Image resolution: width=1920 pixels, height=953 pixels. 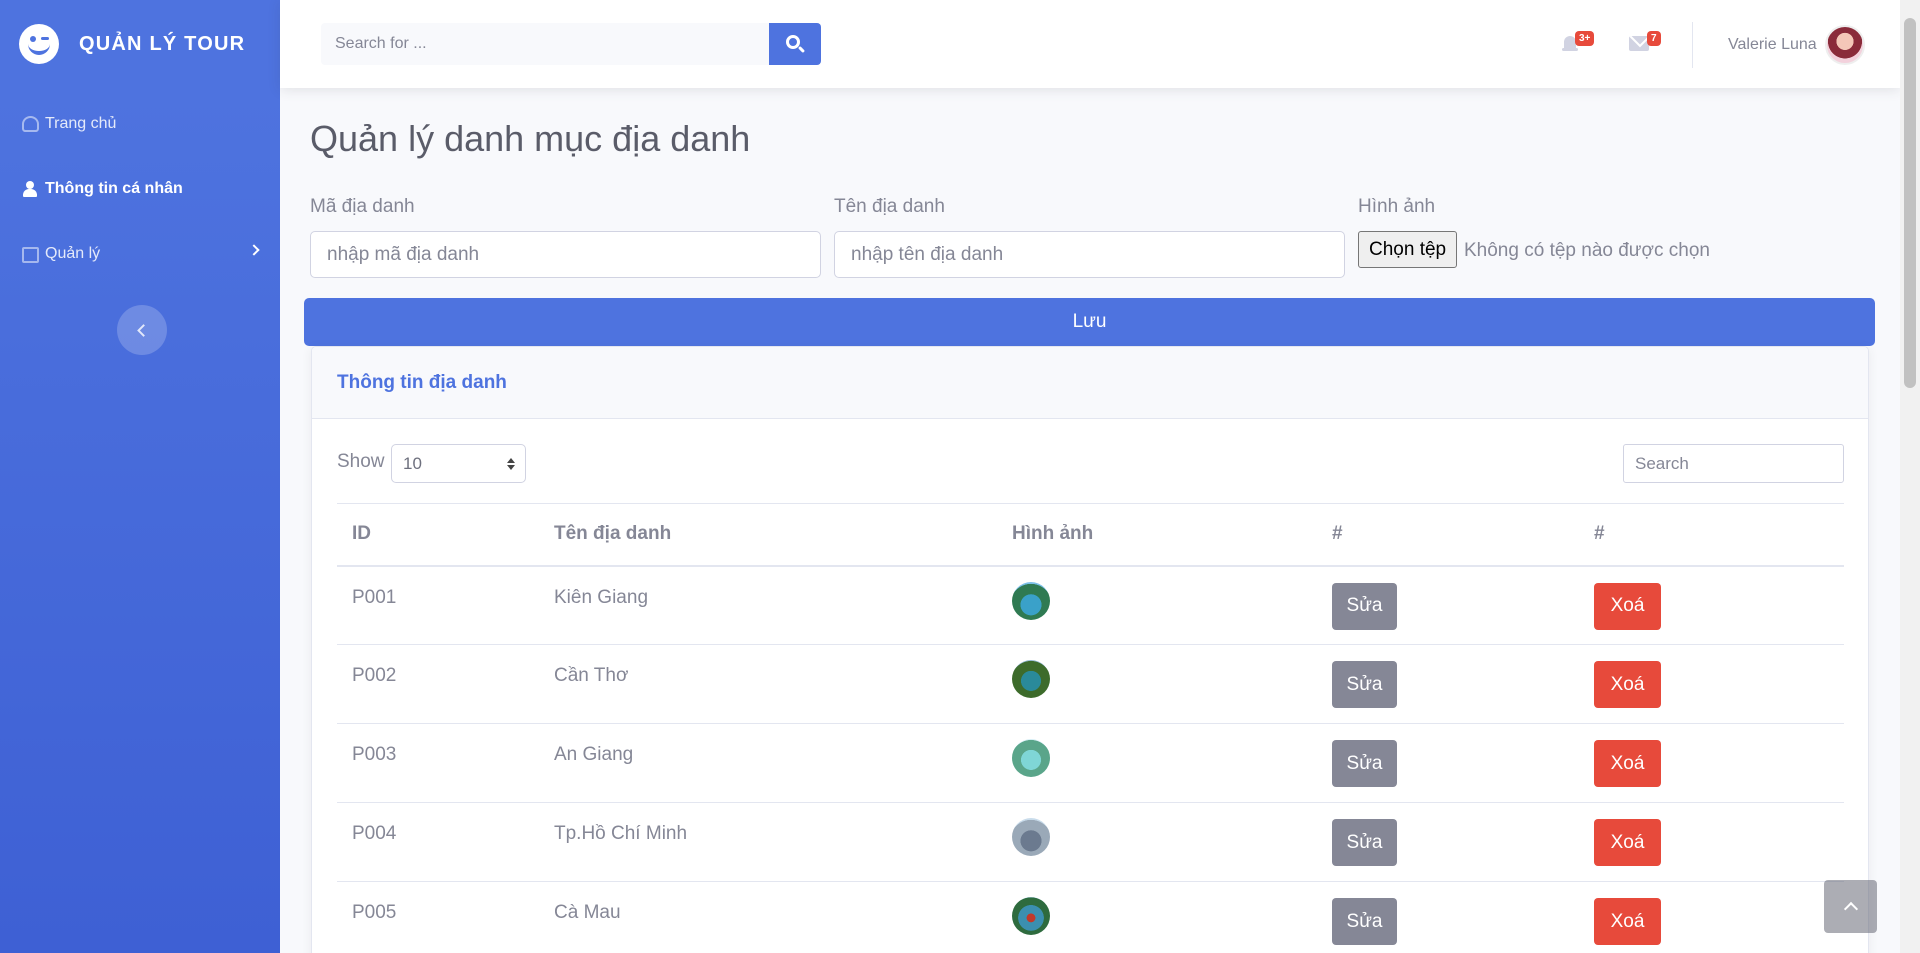 What do you see at coordinates (530, 138) in the screenshot?
I see `page-title: Quản lý danh mục địa danh` at bounding box center [530, 138].